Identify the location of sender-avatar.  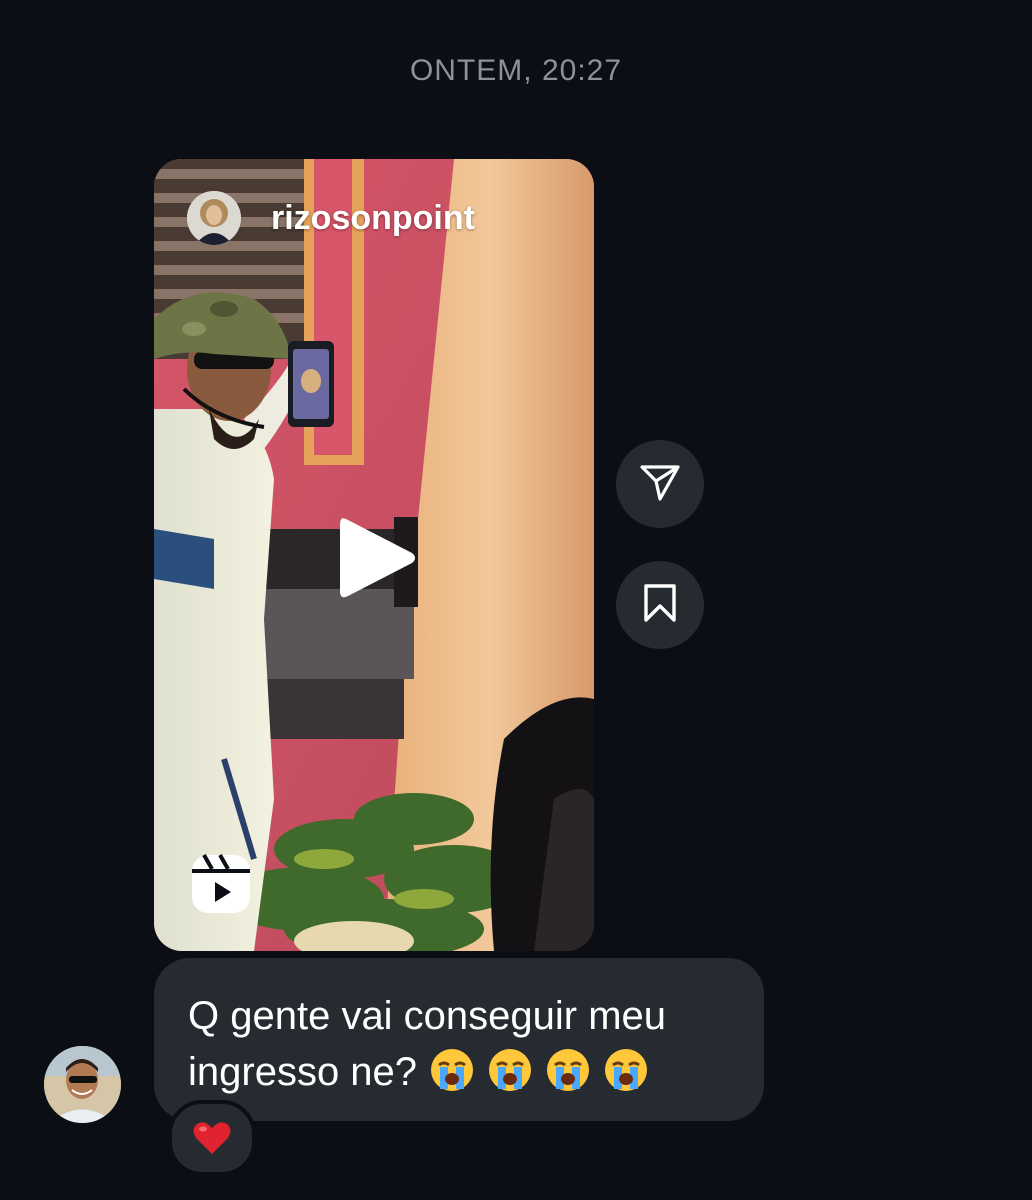
(82, 1084).